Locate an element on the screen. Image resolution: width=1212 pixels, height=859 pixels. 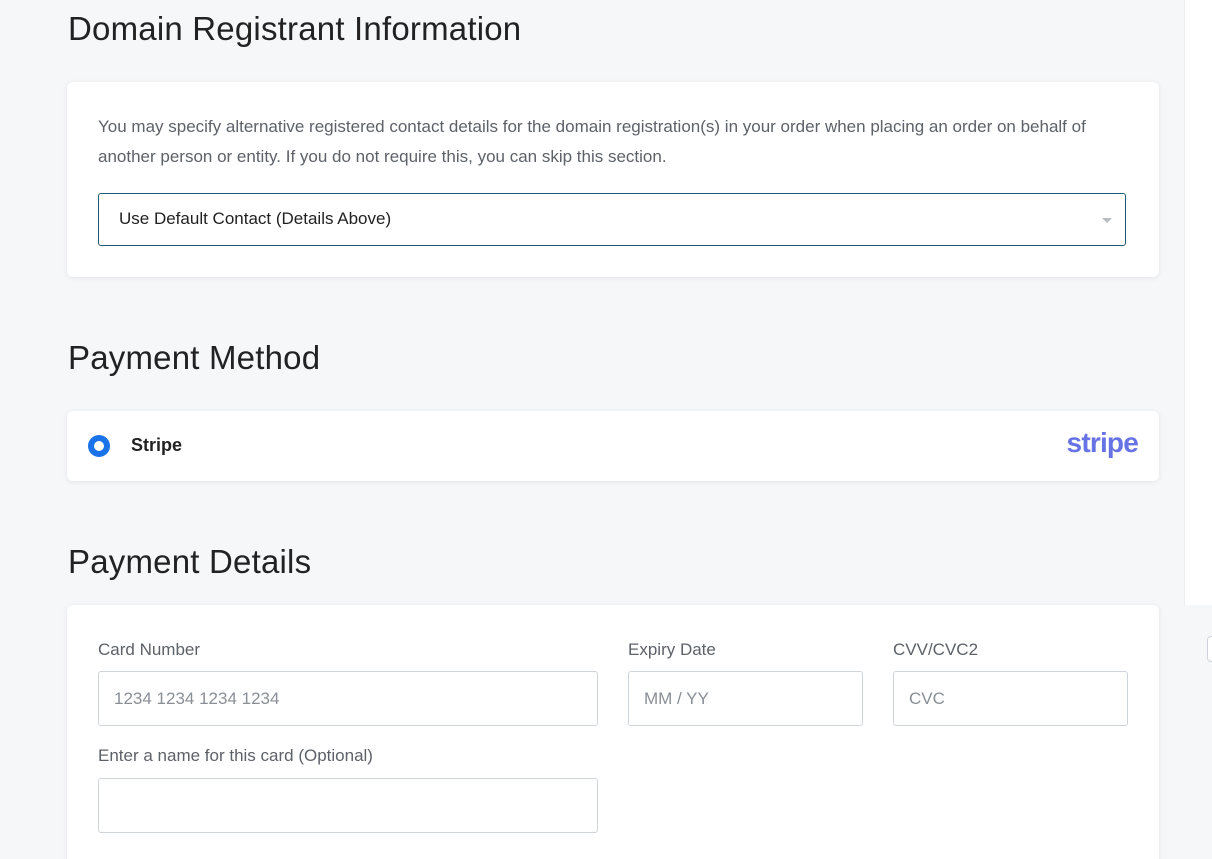
chevron-down-icon is located at coordinates (1107, 220).